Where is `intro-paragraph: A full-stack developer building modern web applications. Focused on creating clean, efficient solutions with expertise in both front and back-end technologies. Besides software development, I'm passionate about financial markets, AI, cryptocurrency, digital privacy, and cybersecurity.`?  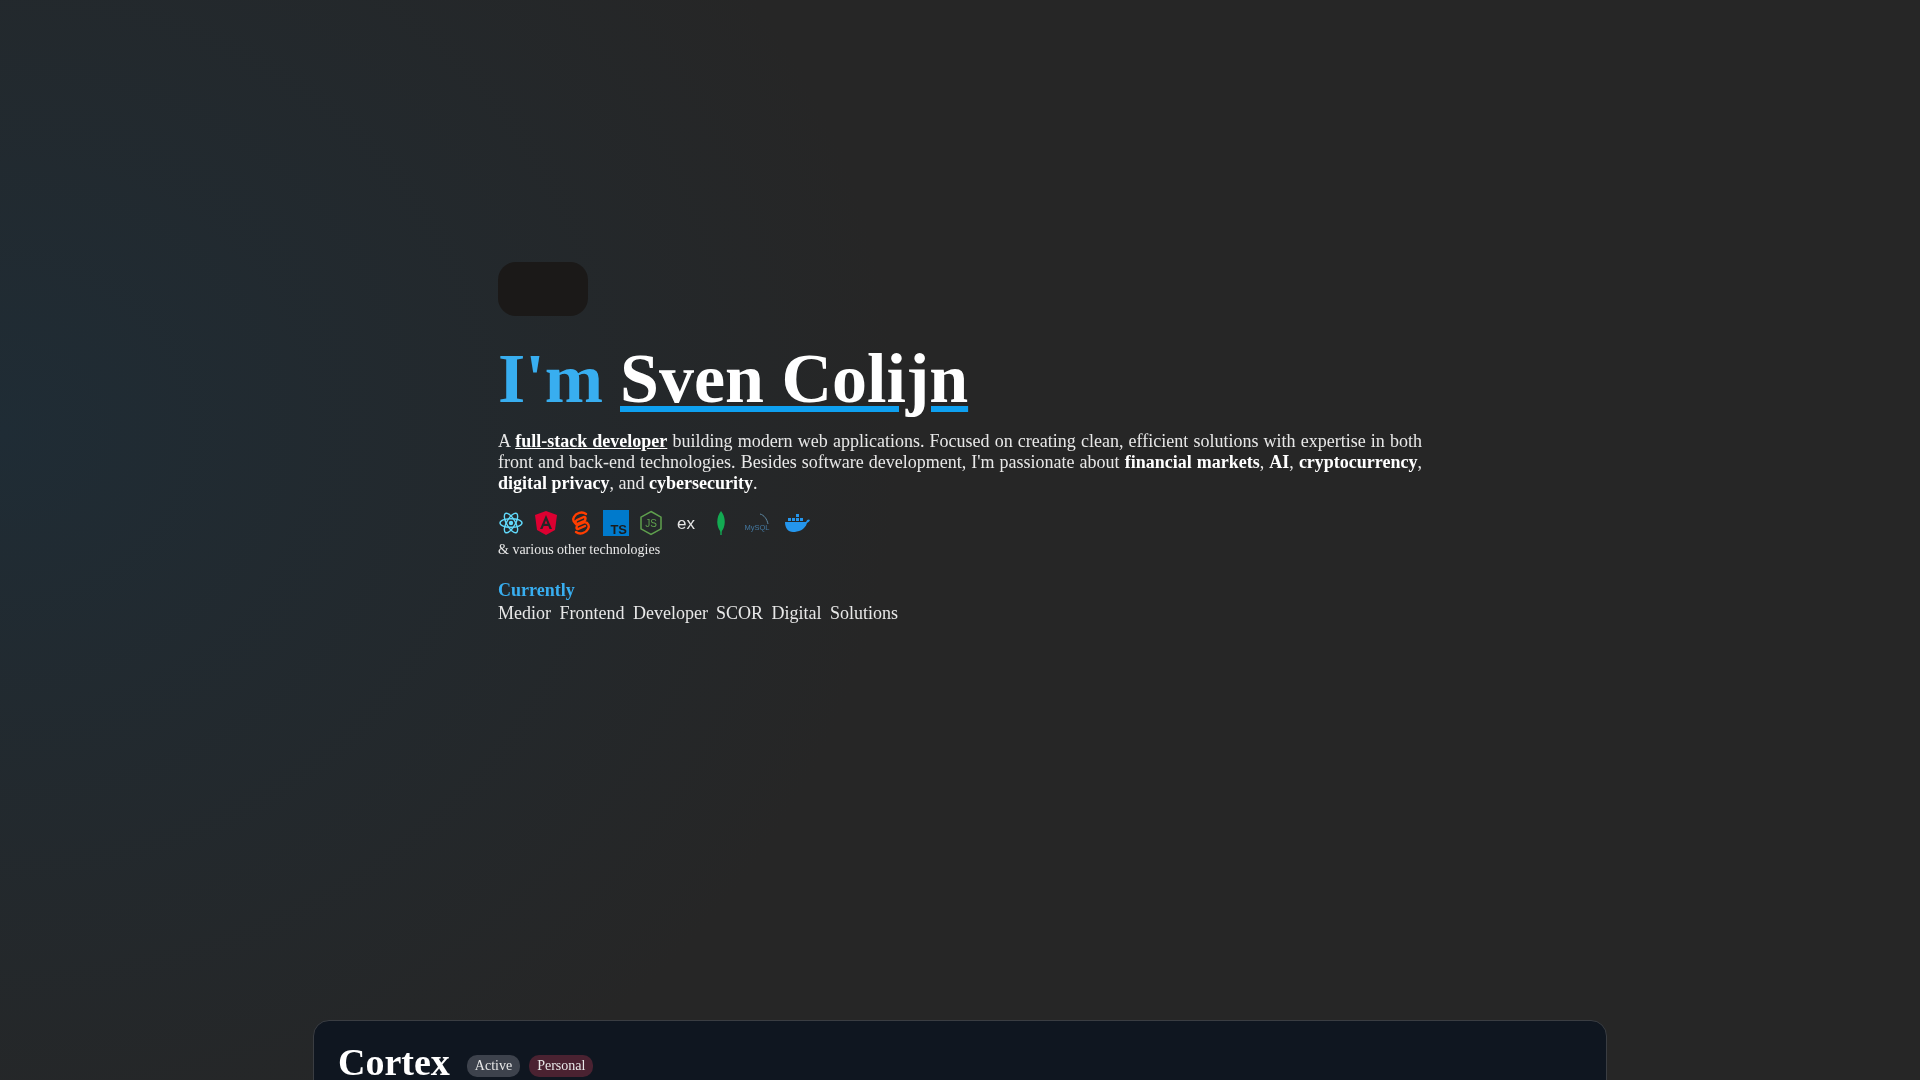 intro-paragraph: A full-stack developer building modern web applications. Focused on creating clean, efficient solutions with expertise in both front and back-end technologies. Besides software development, I'm passionate about financial markets, AI, cryptocurrency, digital privacy, and cybersecurity. is located at coordinates (960, 462).